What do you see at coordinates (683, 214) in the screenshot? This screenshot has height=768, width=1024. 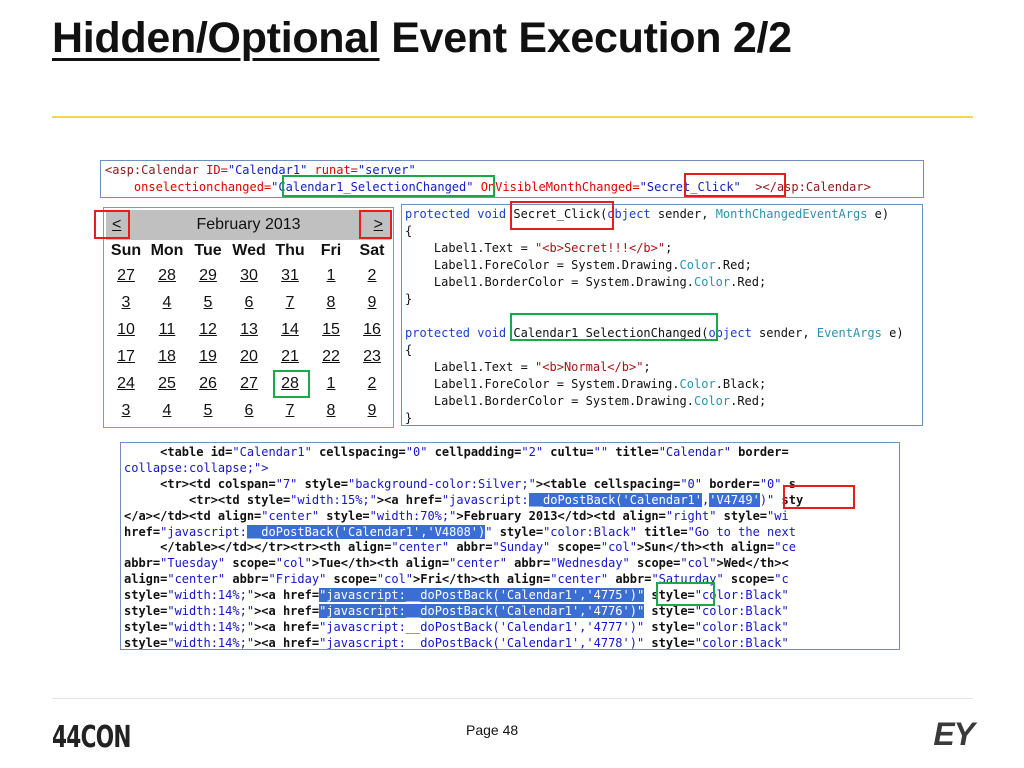 I see `code-token: sender,` at bounding box center [683, 214].